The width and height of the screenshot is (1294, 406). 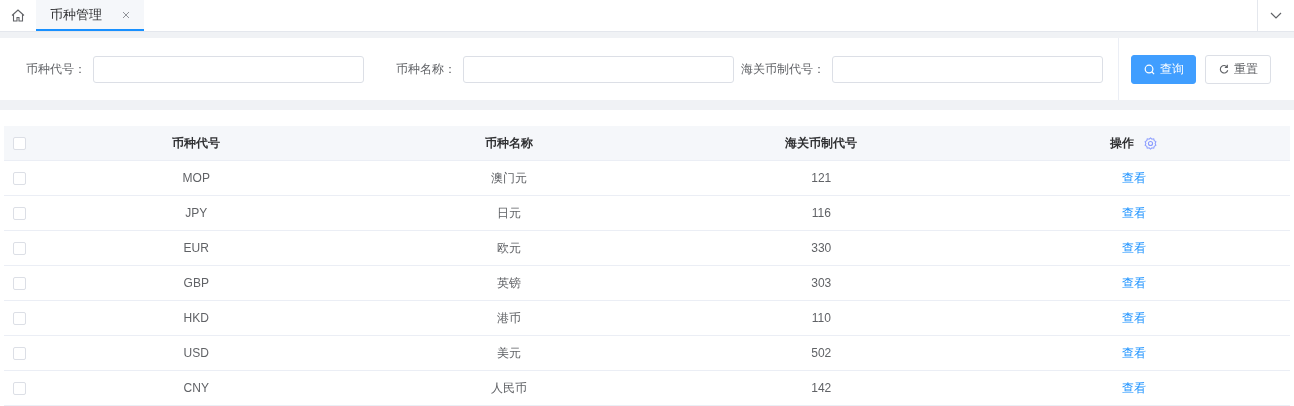 I want to click on table-cell: MOP, so click(x=196, y=178).